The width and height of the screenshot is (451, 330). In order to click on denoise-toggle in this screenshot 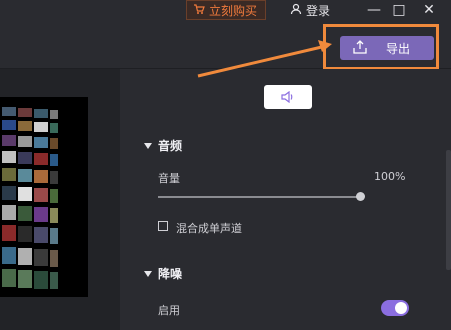, I will do `click(395, 308)`.